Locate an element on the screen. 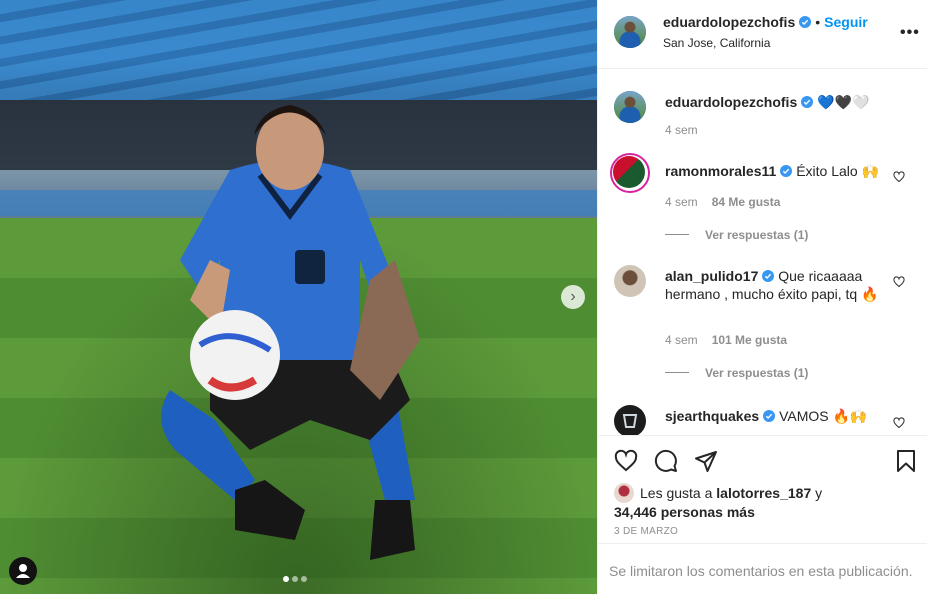 This screenshot has width=927, height=594. comment-meta: 4 sem 84 Me gusta is located at coordinates (722, 202).